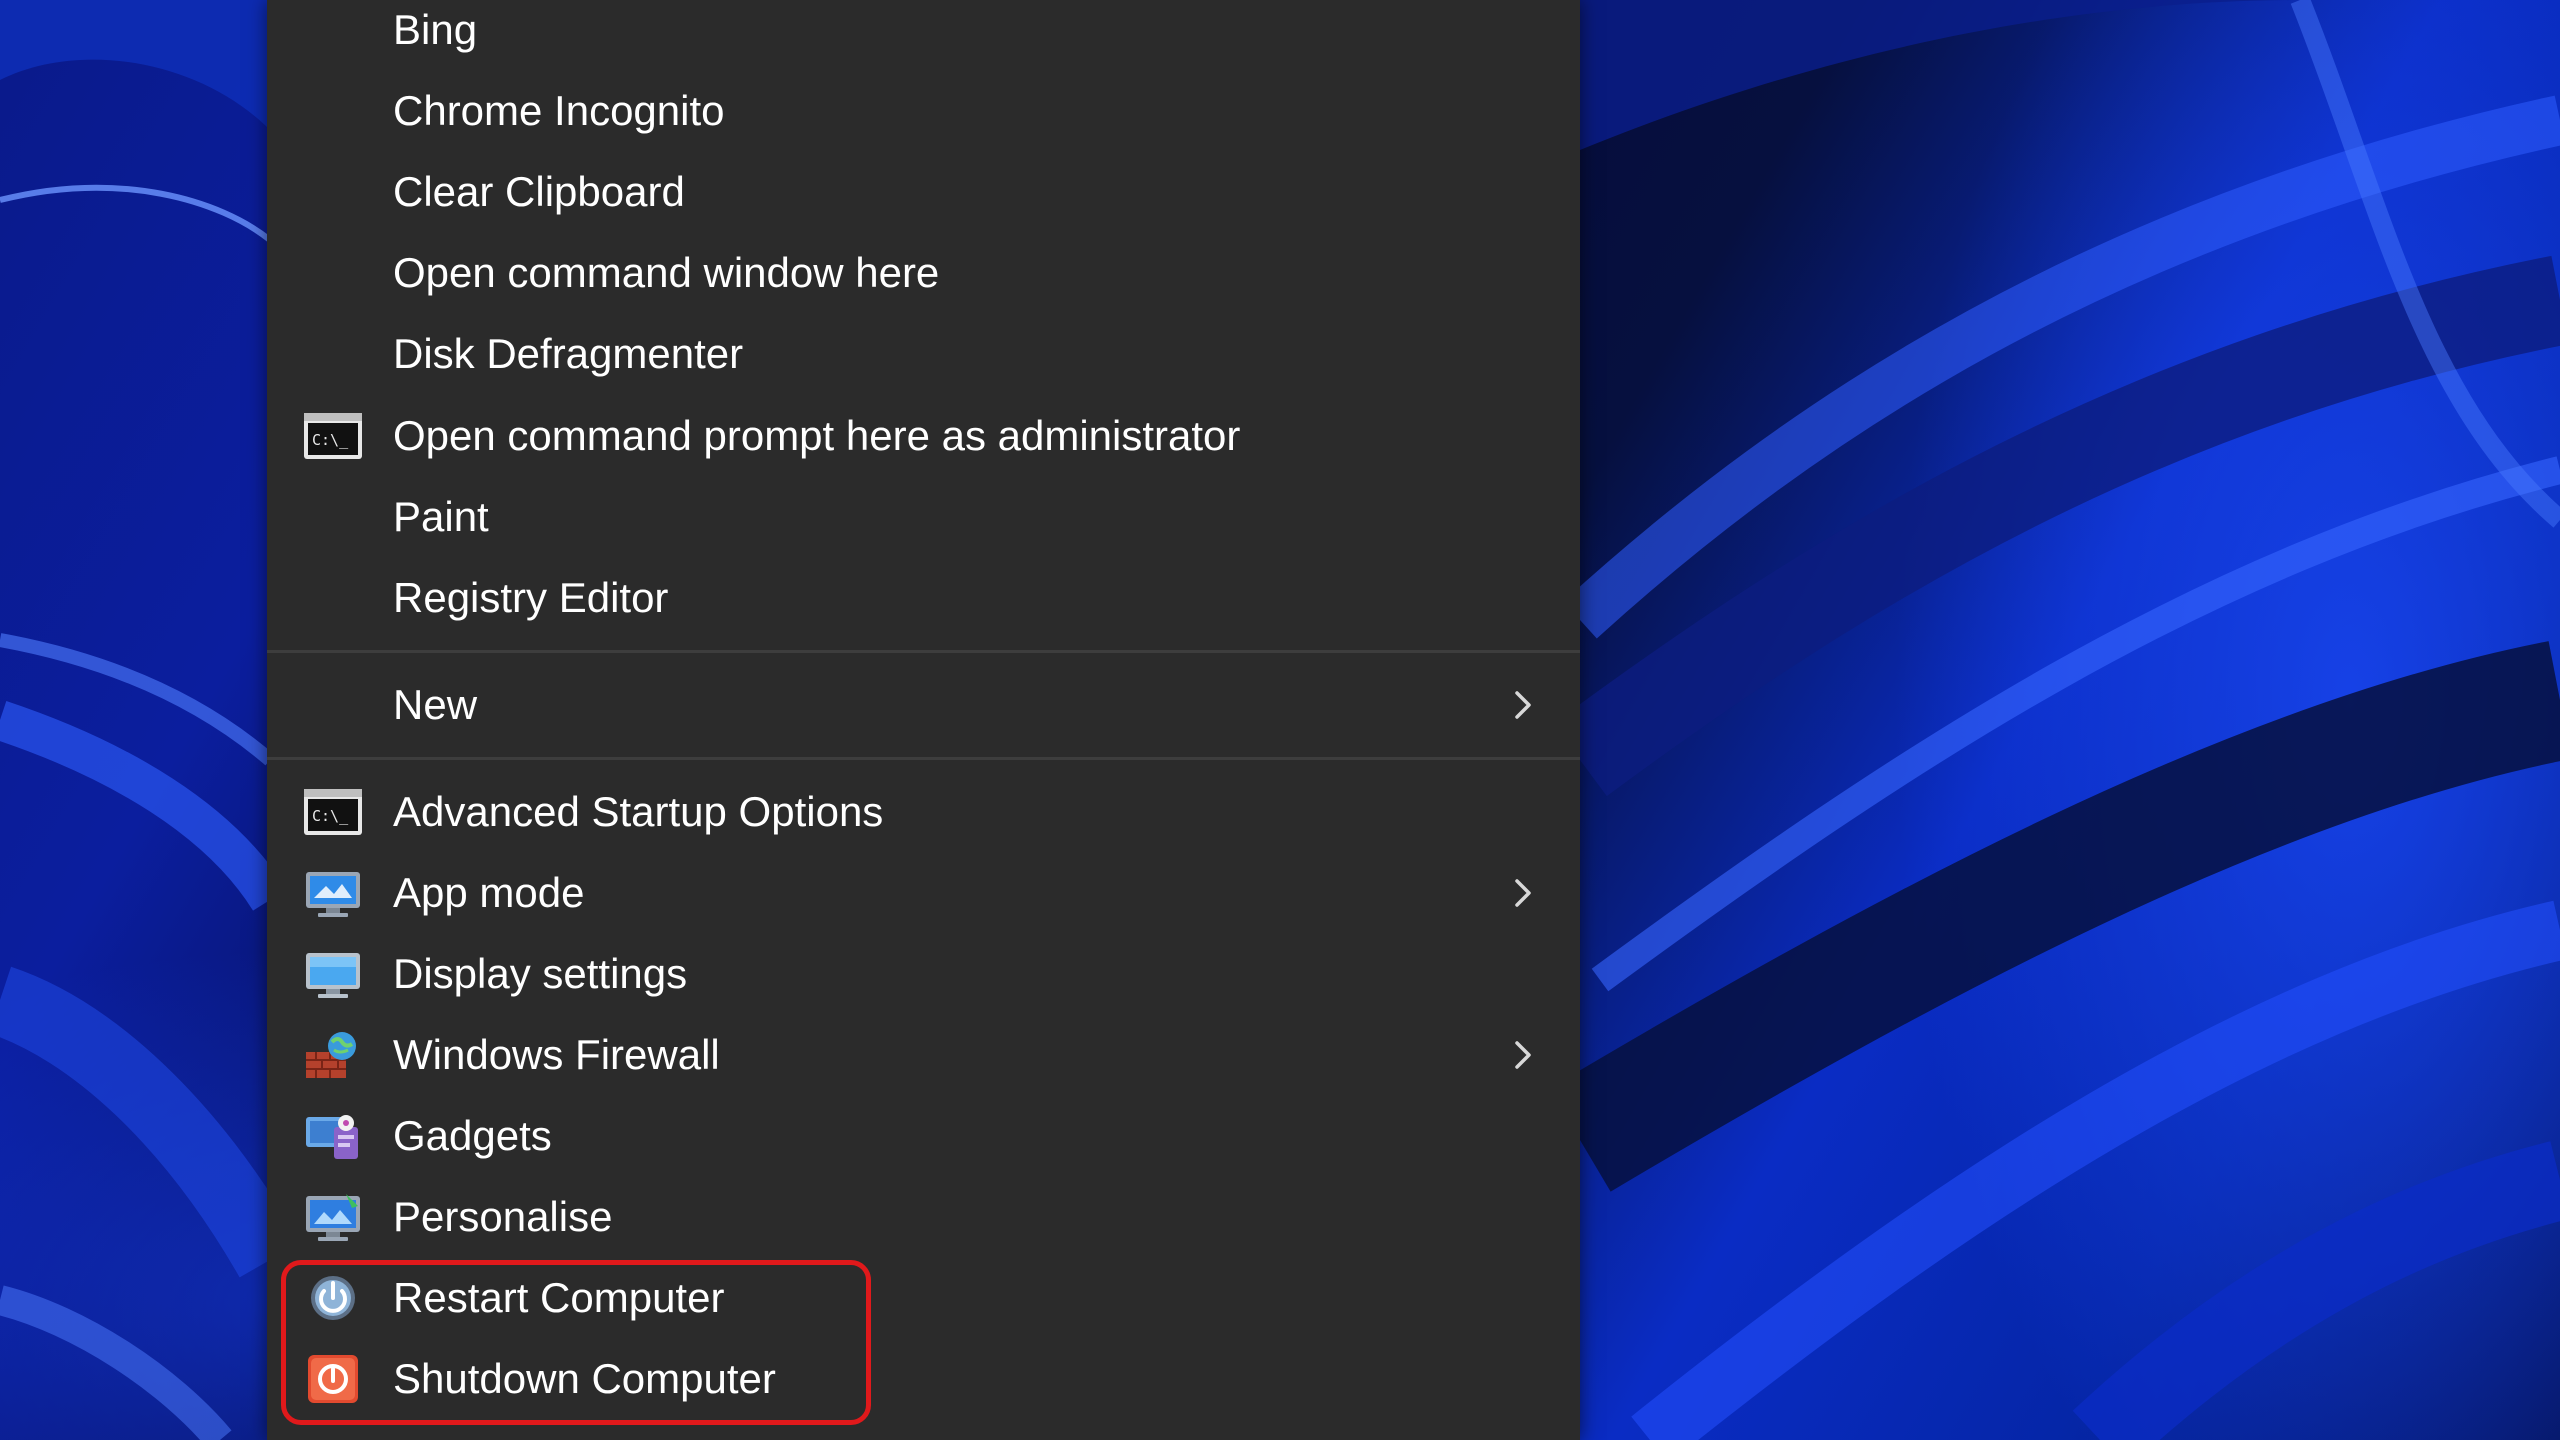 The height and width of the screenshot is (1440, 2560). What do you see at coordinates (472, 1135) in the screenshot?
I see `menu-item-label: Gadgets` at bounding box center [472, 1135].